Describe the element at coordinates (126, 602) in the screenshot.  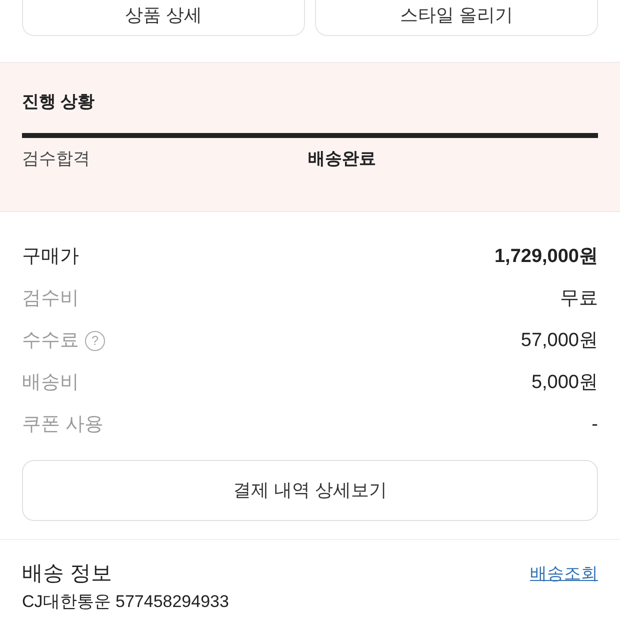
I see `carrier-tracking-number: CJ대한통운 577458294933` at that location.